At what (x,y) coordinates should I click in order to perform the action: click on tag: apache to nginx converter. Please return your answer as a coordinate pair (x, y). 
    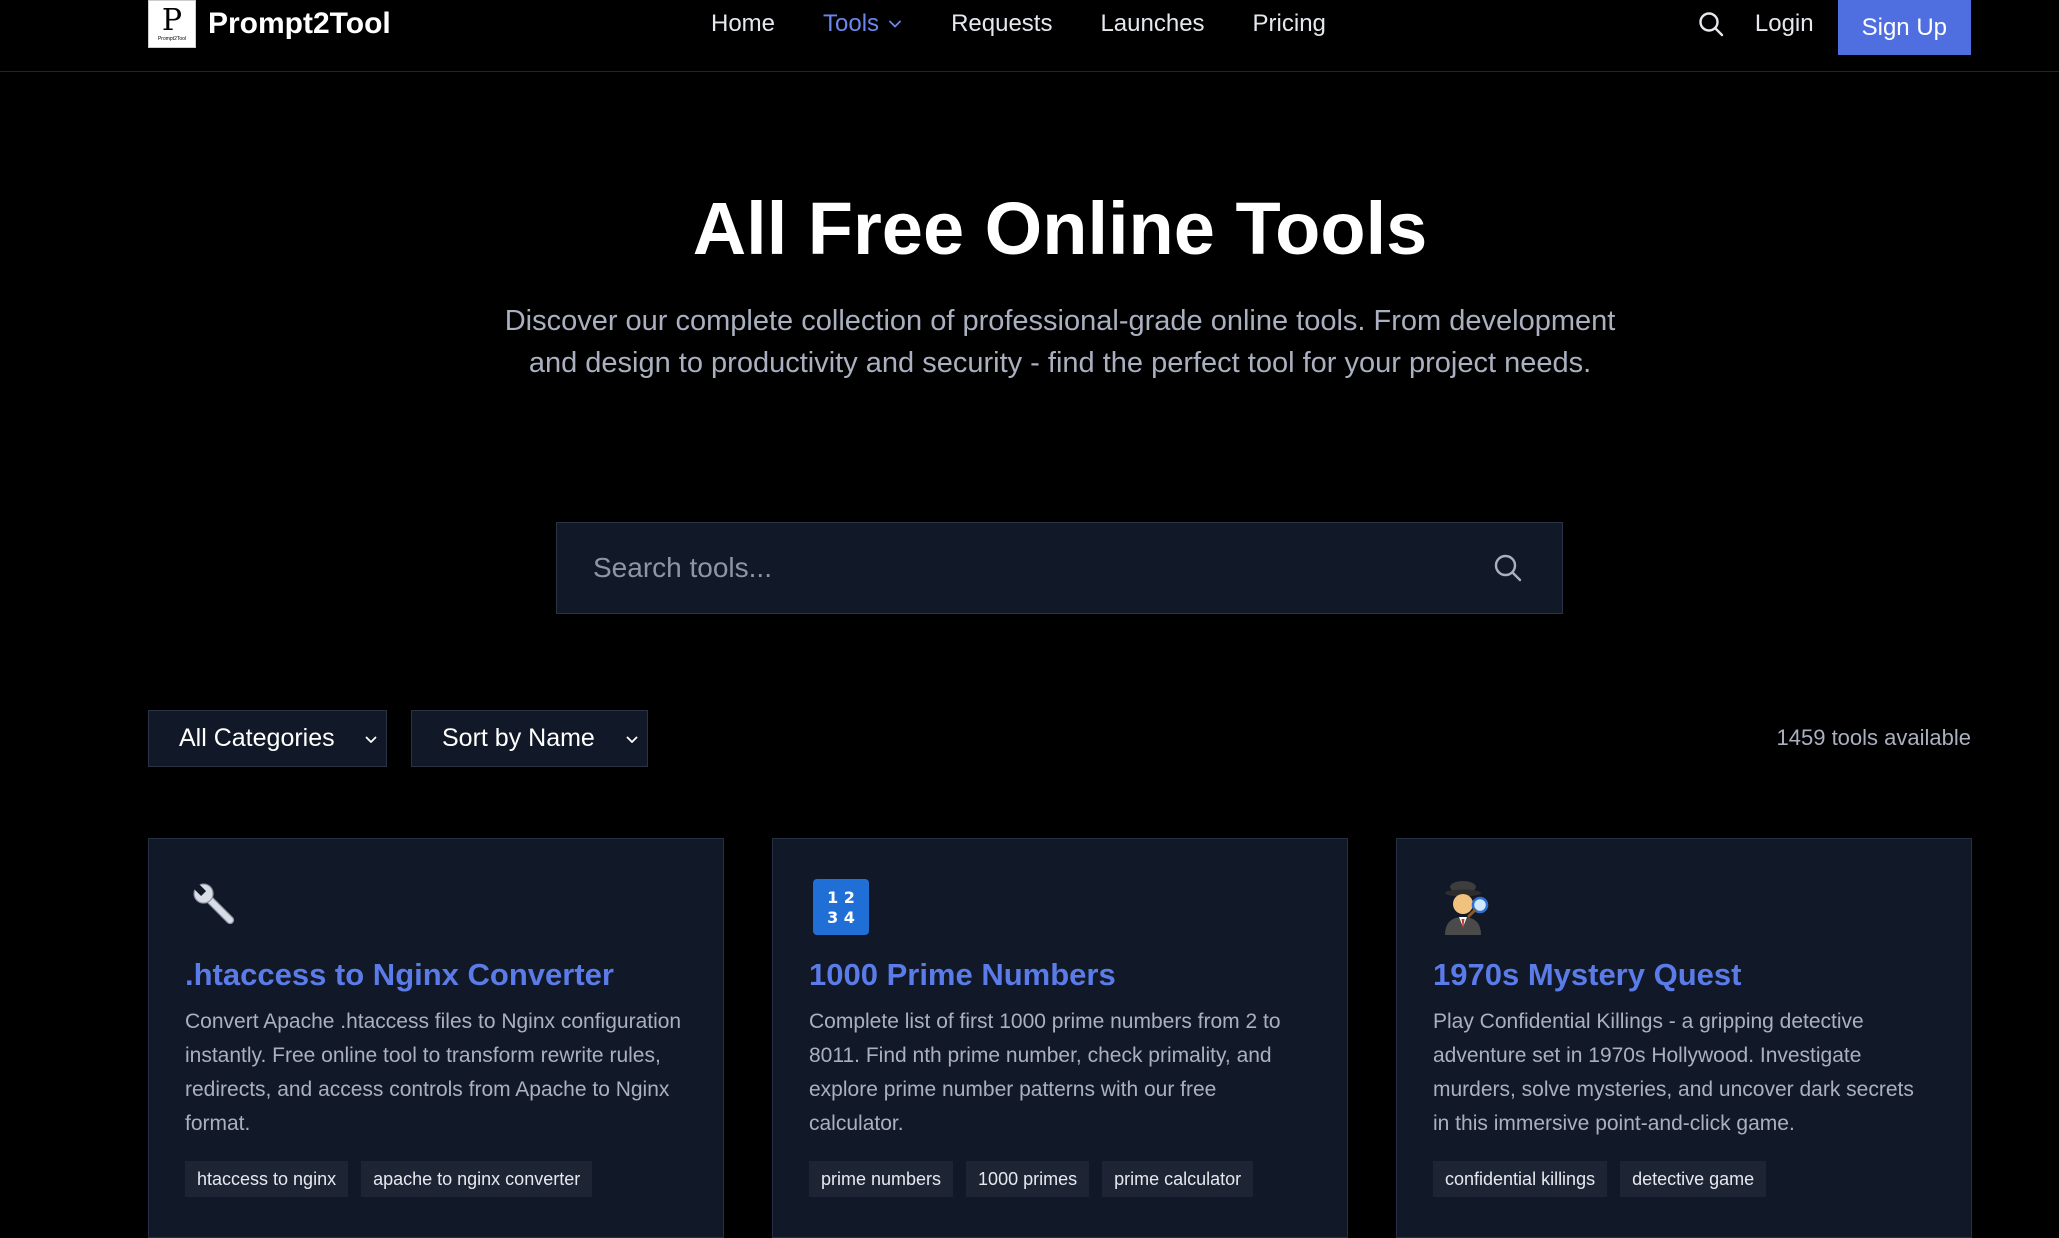
    Looking at the image, I should click on (477, 1179).